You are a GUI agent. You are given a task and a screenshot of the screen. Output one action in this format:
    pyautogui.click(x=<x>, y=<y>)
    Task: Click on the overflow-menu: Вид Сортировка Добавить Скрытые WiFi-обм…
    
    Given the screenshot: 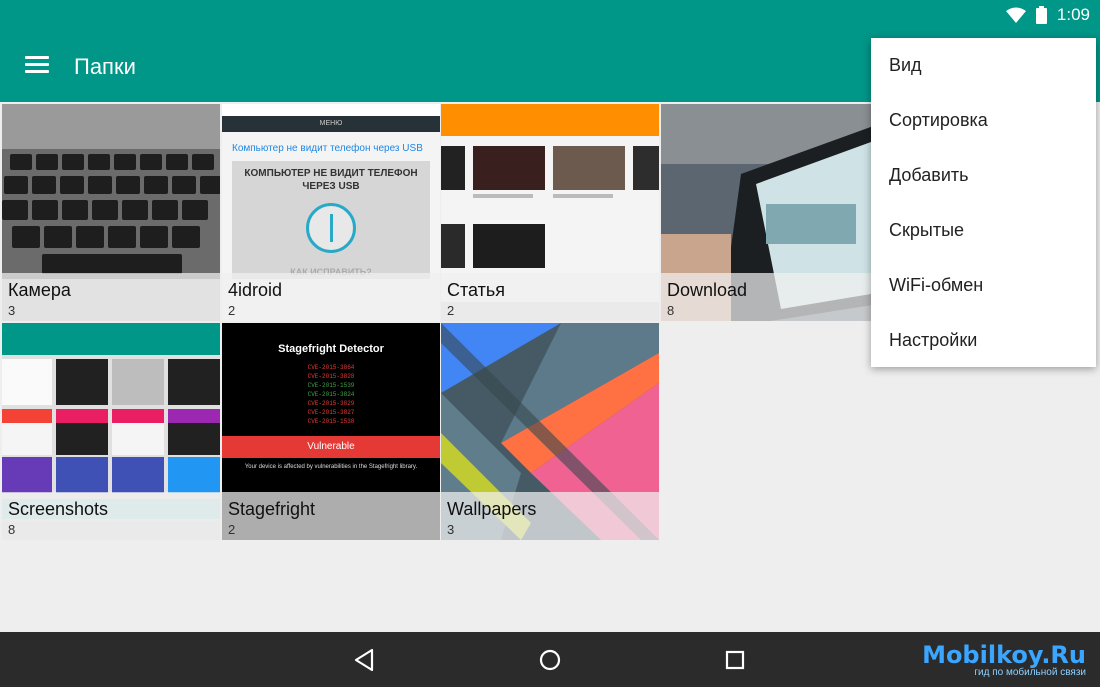 What is the action you would take?
    pyautogui.click(x=983, y=202)
    